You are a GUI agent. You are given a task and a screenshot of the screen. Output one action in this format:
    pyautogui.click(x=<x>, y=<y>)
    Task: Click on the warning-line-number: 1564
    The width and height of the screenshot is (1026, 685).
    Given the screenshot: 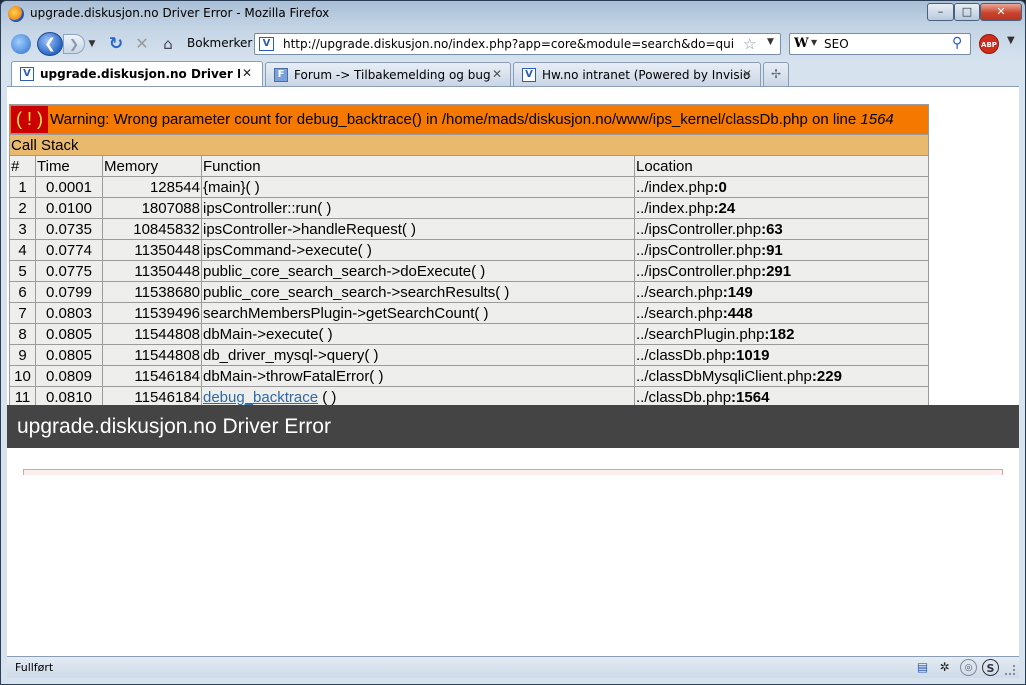 What is the action you would take?
    pyautogui.click(x=877, y=119)
    